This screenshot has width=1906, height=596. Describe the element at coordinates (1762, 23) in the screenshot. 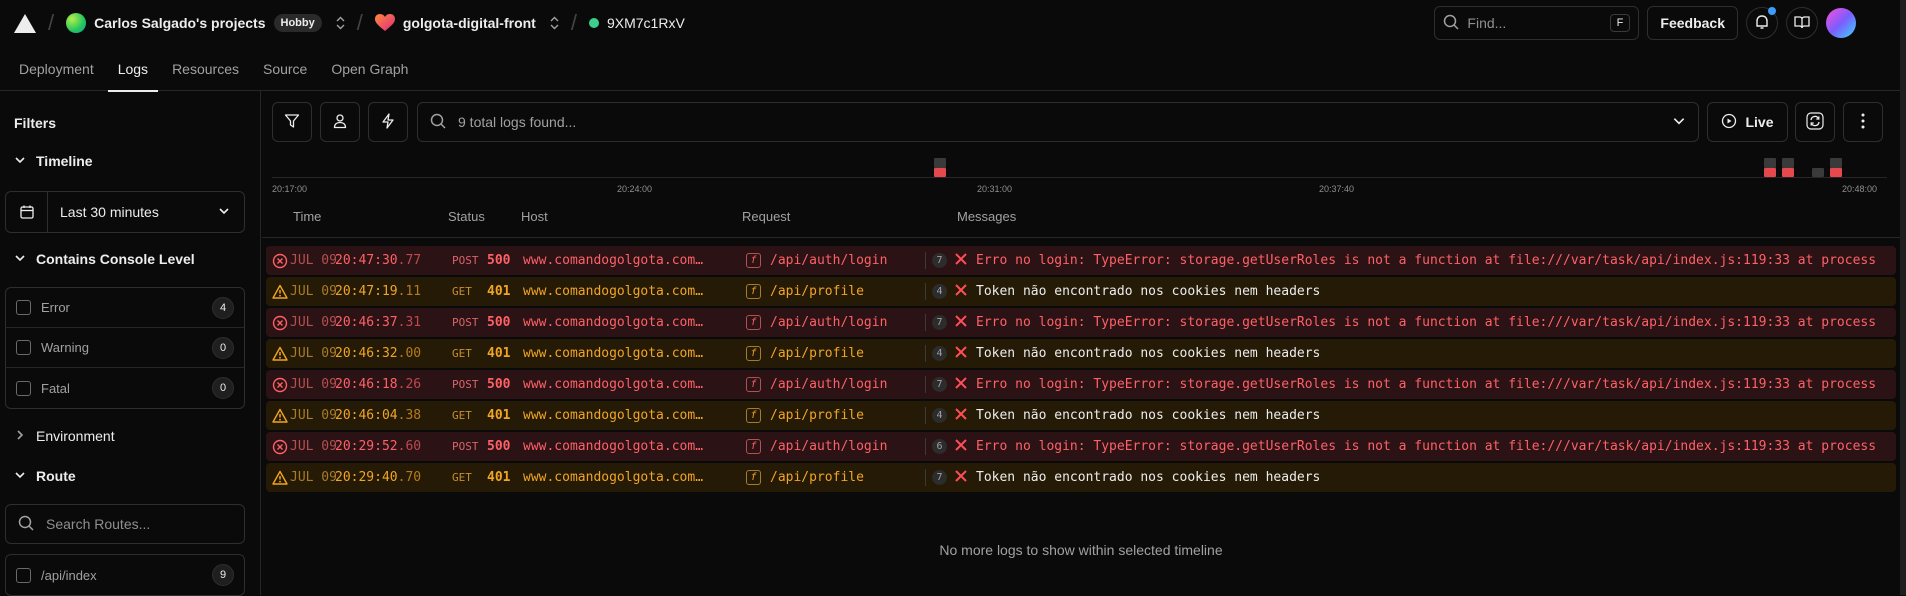

I see `notifications-button` at that location.